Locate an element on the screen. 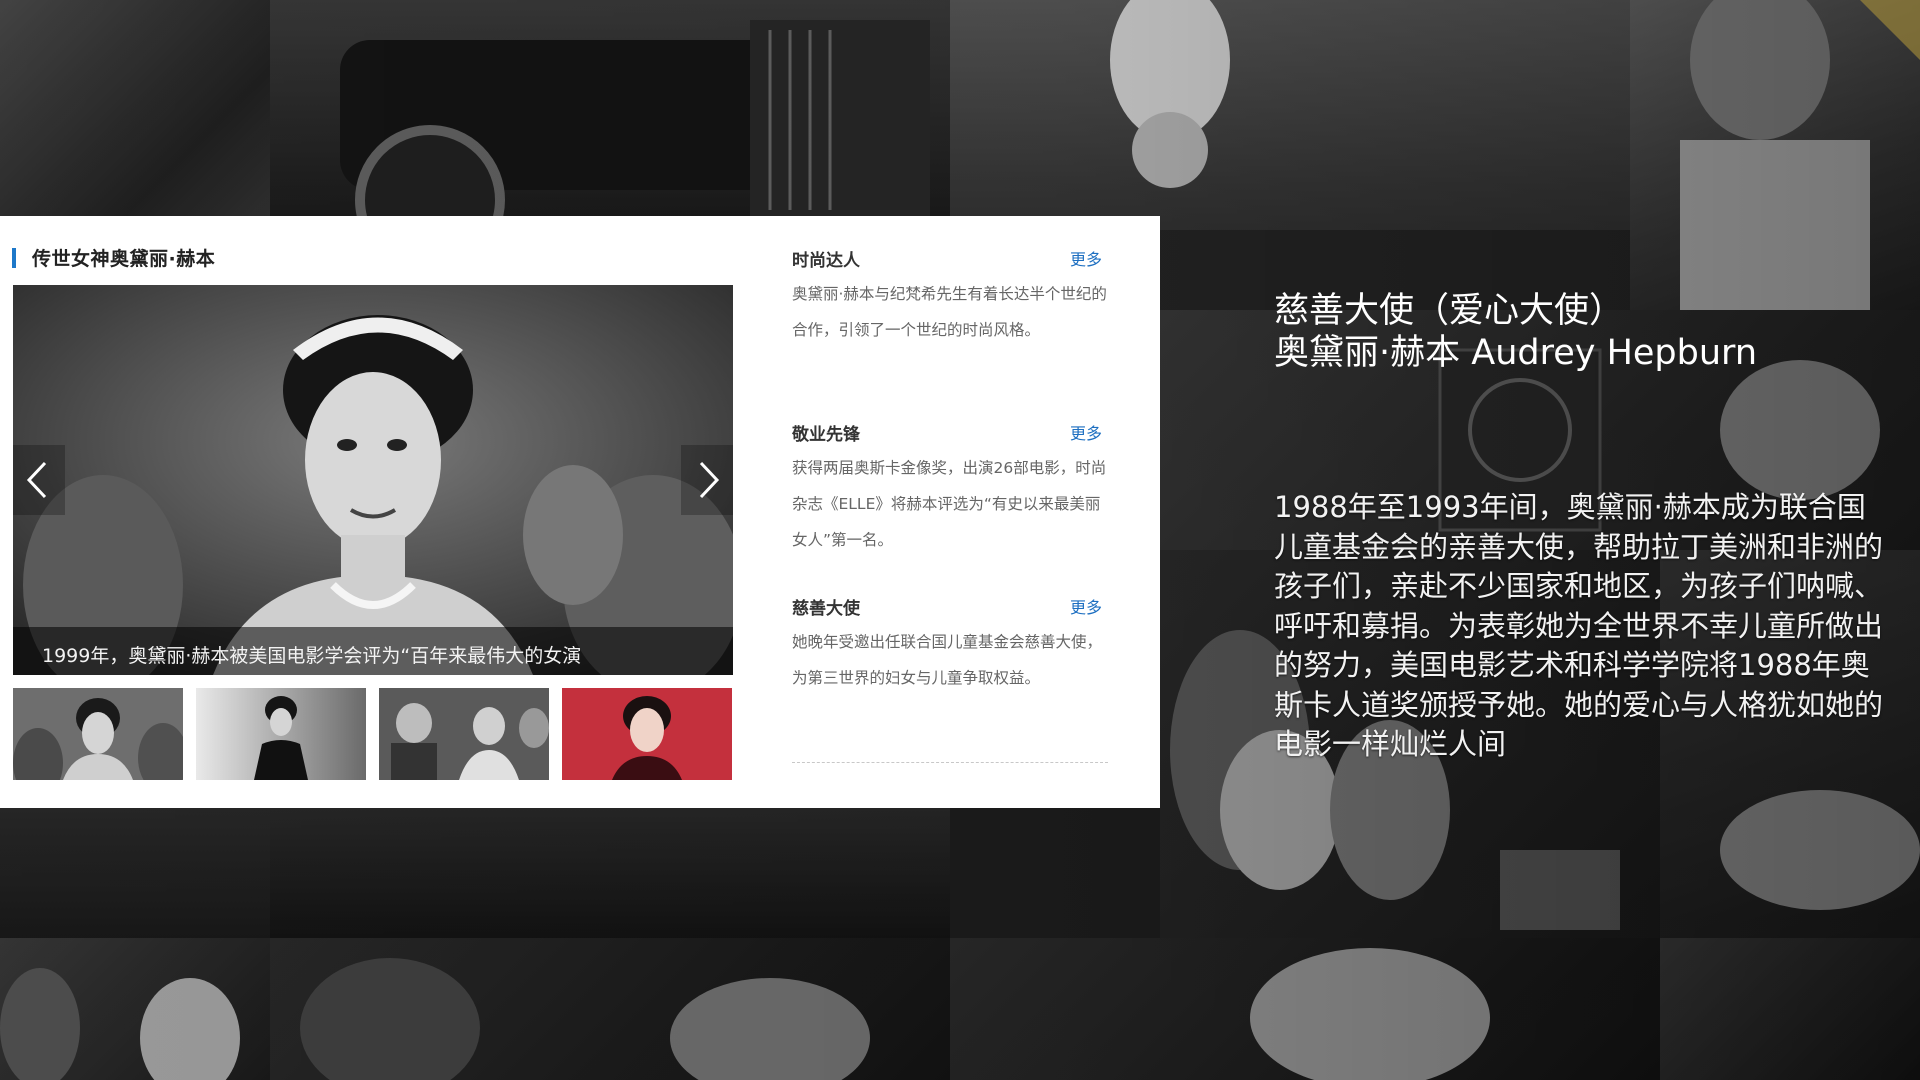  section-more-charity: 更多 is located at coordinates (1086, 606).